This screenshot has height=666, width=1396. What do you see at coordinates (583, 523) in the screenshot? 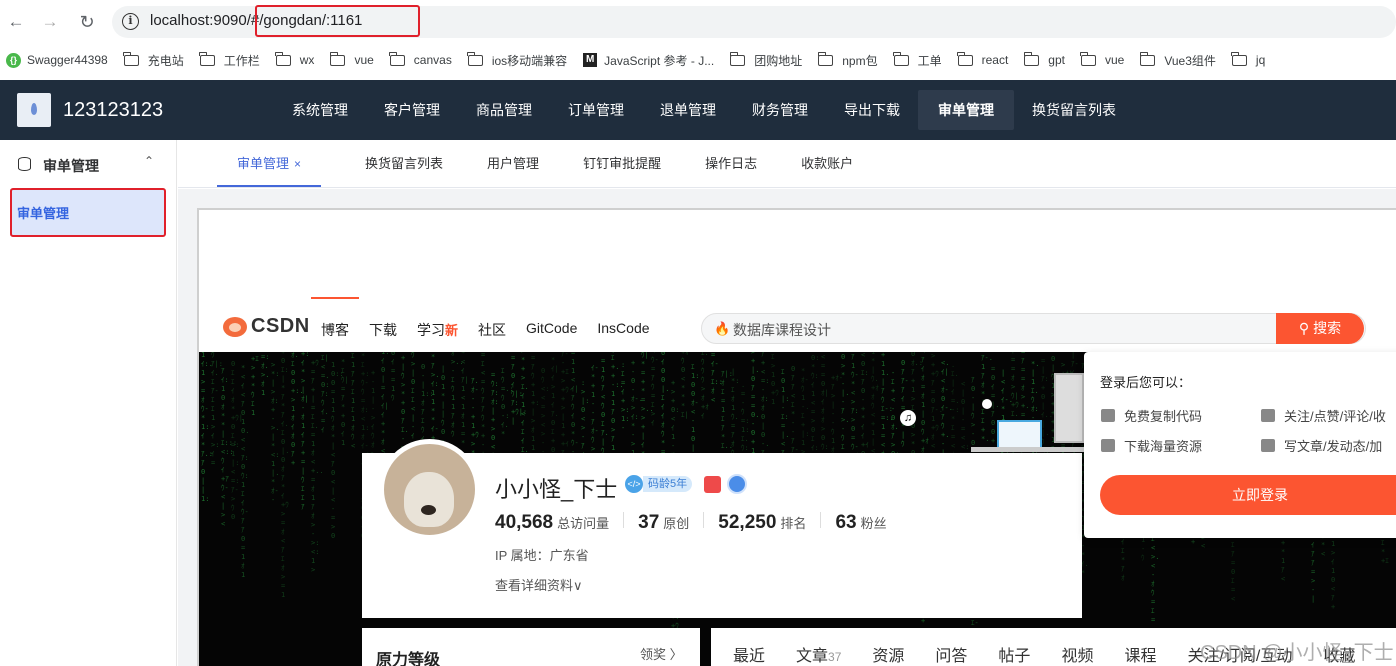
I see `stat-views-label: 总访问量` at bounding box center [583, 523].